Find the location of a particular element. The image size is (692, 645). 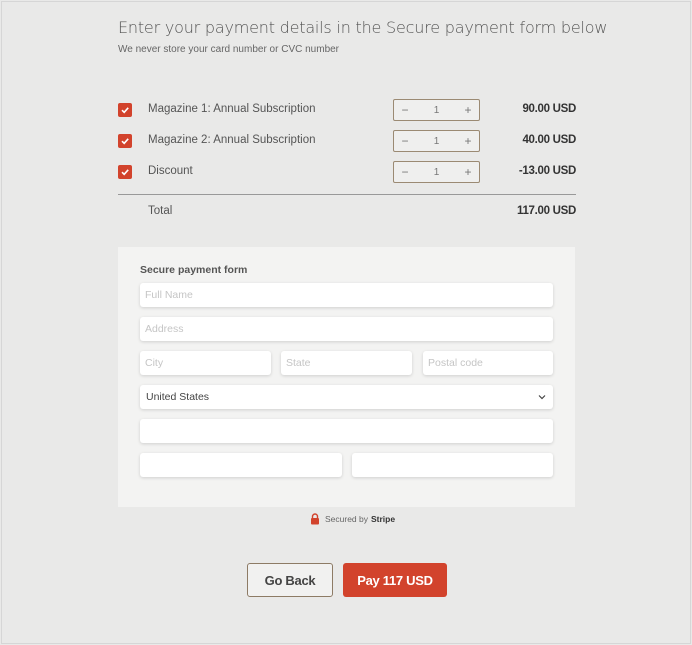

secured-by-stripe: Secured by Stripe is located at coordinates (352, 519).